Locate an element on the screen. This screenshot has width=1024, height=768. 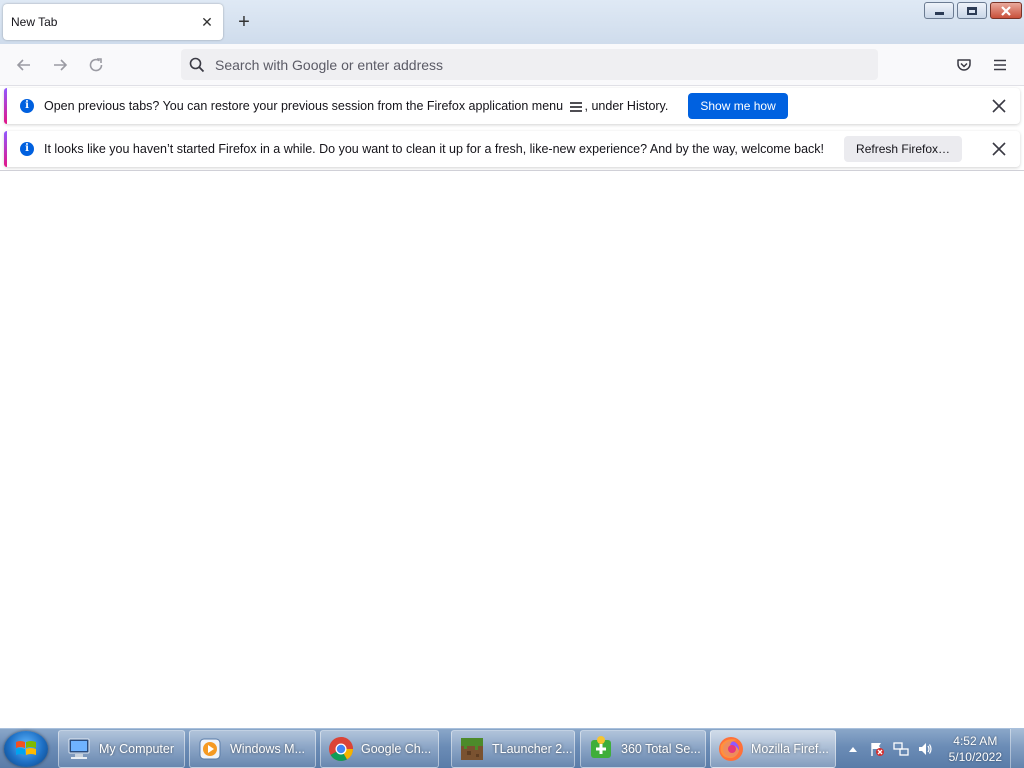
pocket-button is located at coordinates (964, 65).